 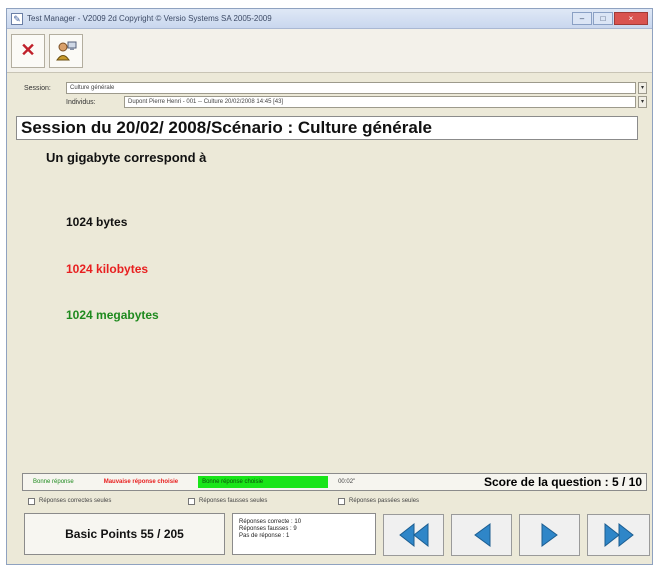 I want to click on checkbox-fausses: Réponses fausses seules, so click(x=263, y=501).